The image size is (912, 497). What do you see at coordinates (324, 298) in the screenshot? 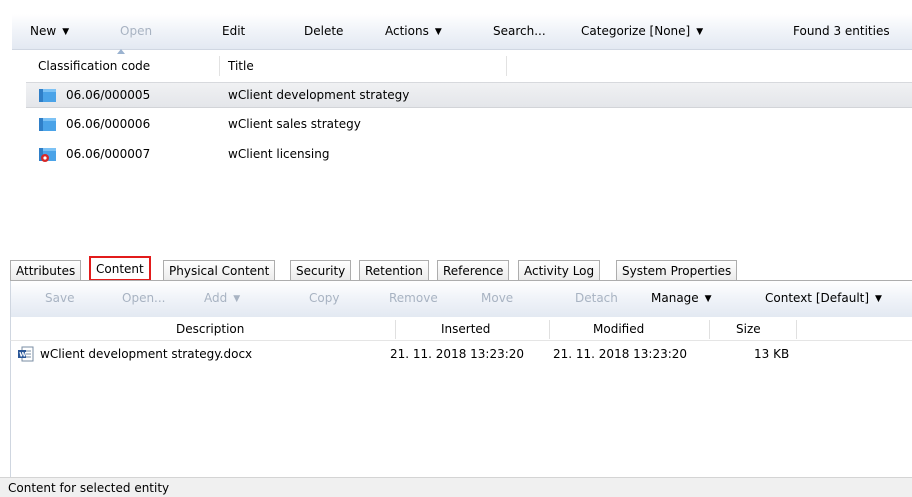
I see `copy-button: Copy` at bounding box center [324, 298].